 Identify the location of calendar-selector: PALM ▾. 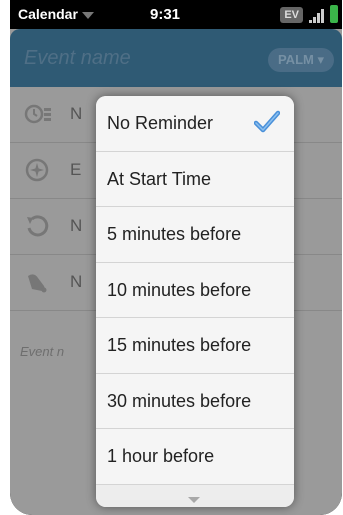
(300, 60).